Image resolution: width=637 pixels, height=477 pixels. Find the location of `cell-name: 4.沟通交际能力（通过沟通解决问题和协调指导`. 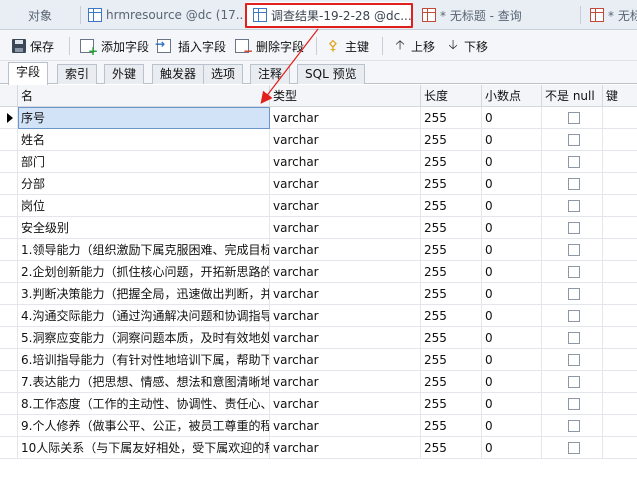

cell-name: 4.沟通交际能力（通过沟通解决问题和协调指导 is located at coordinates (144, 316).